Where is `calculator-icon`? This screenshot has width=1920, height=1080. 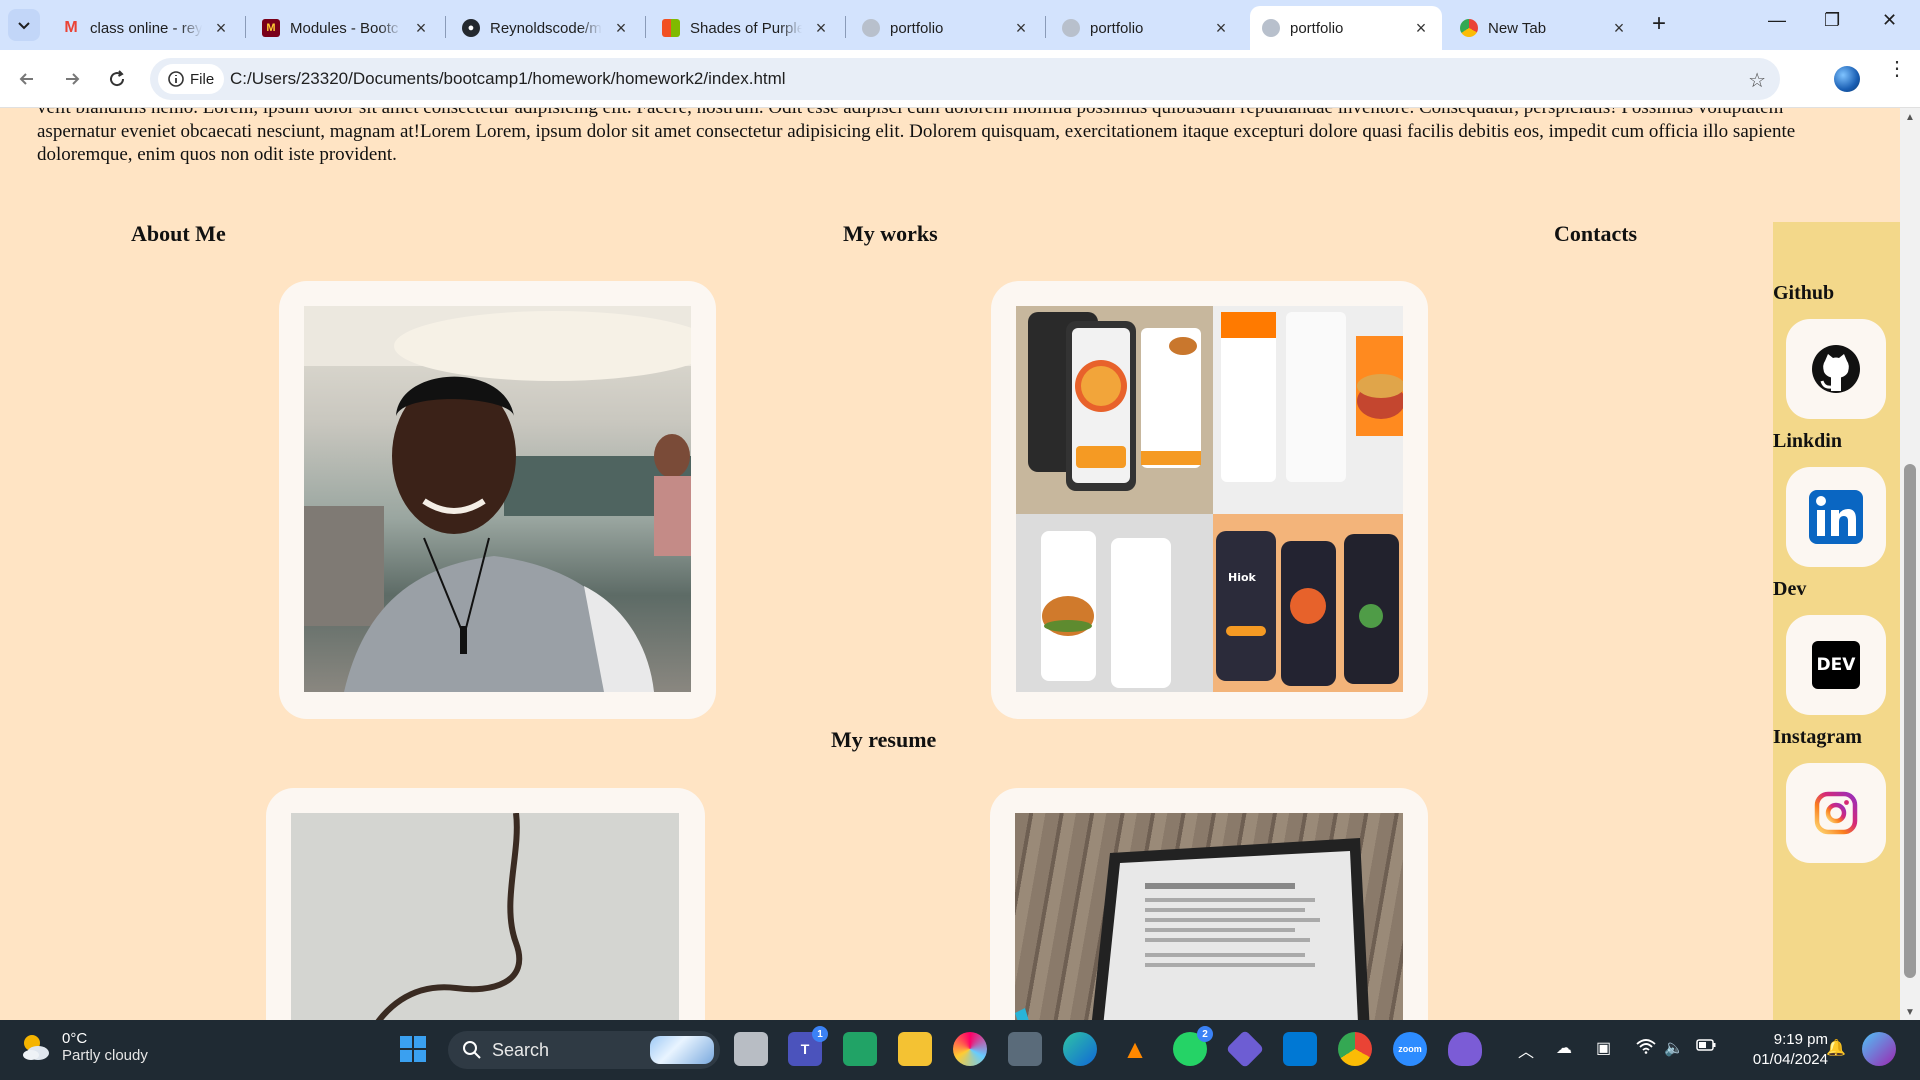
calculator-icon is located at coordinates (1025, 1049).